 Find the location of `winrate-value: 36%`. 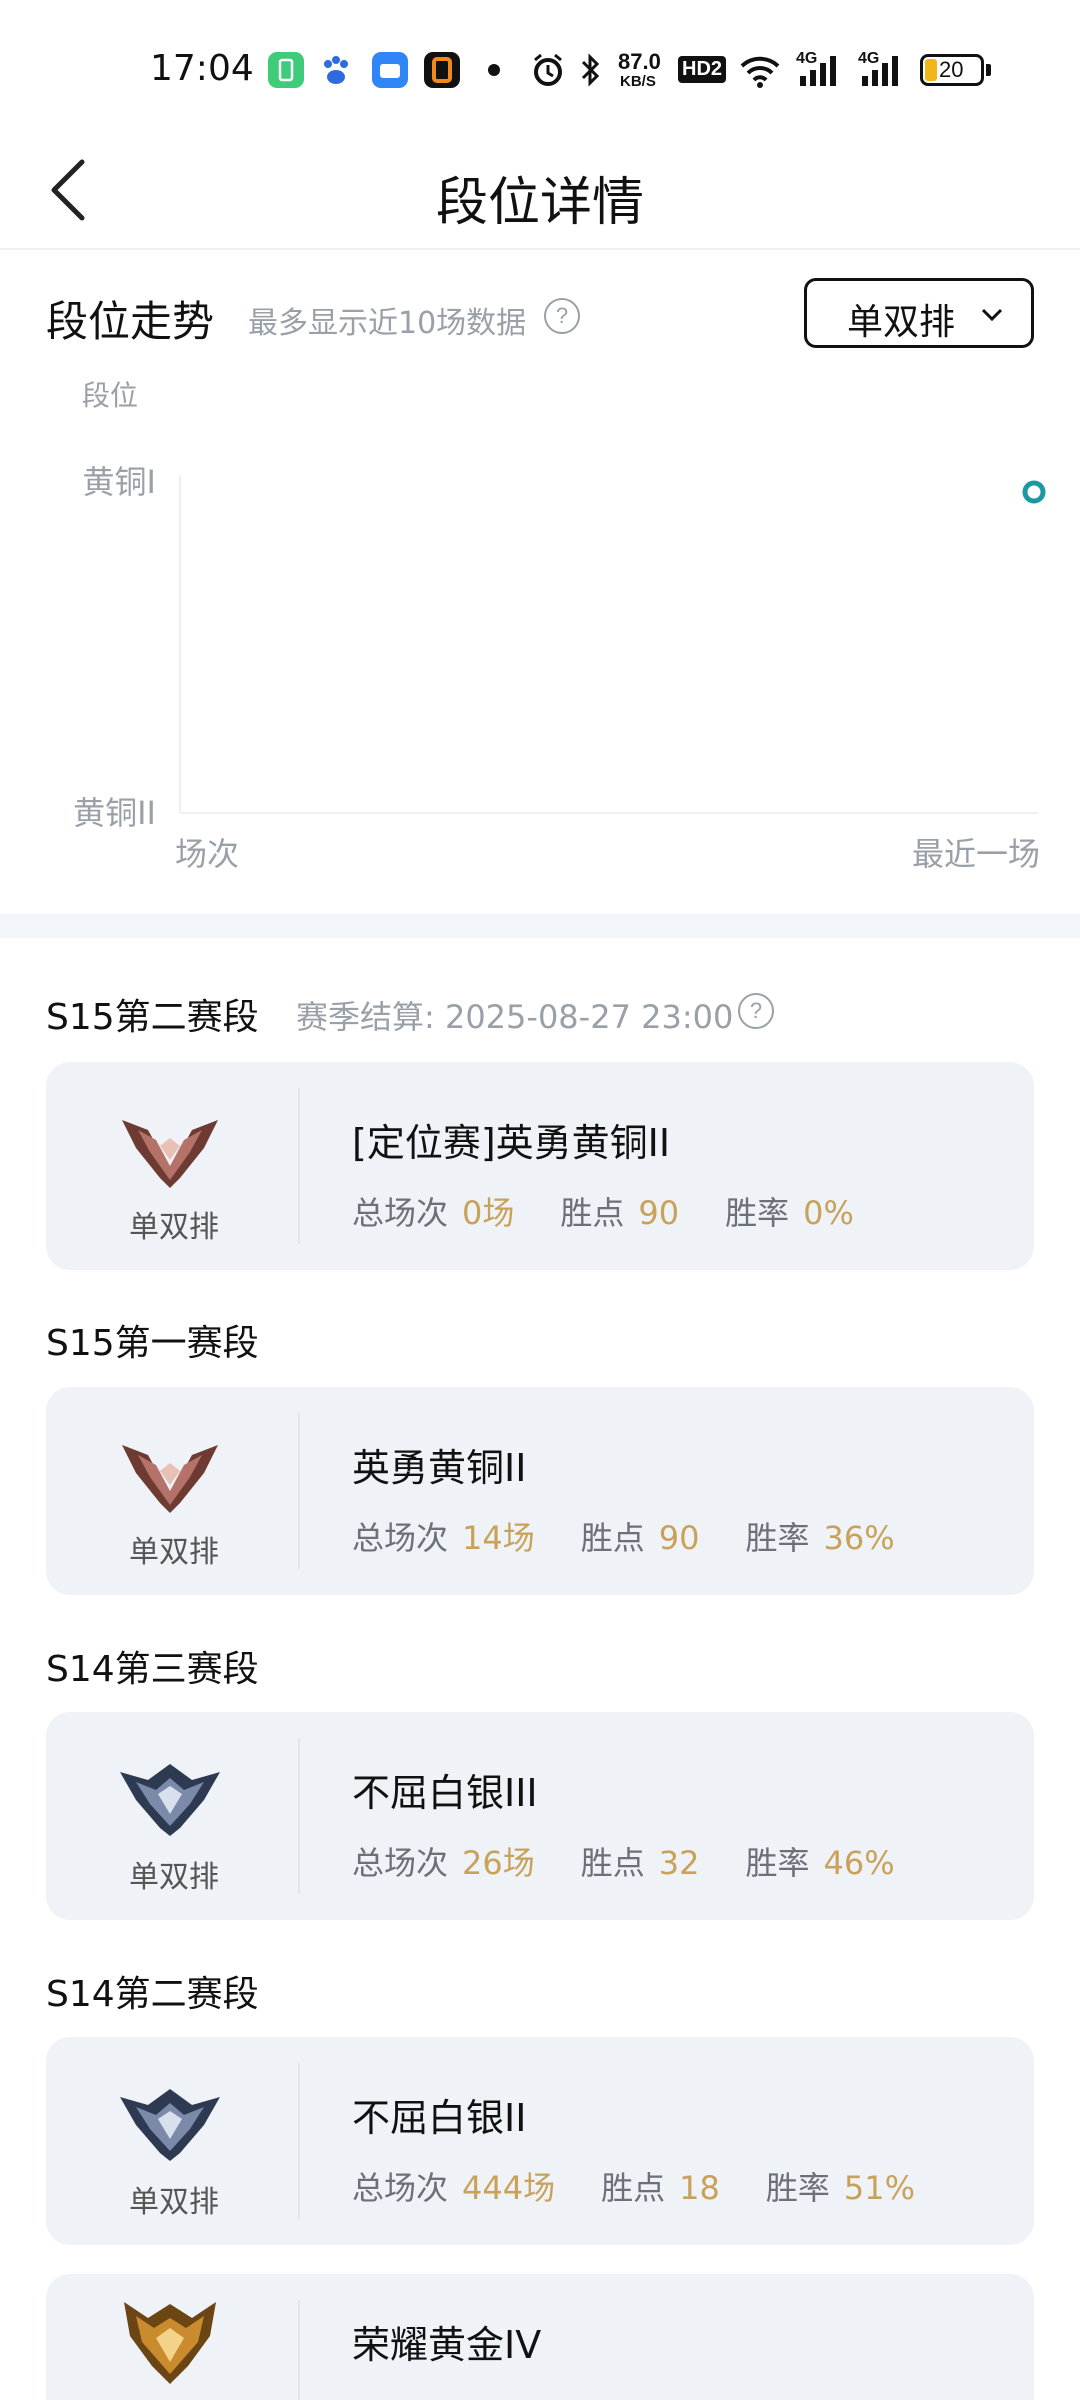

winrate-value: 36% is located at coordinates (859, 1538).